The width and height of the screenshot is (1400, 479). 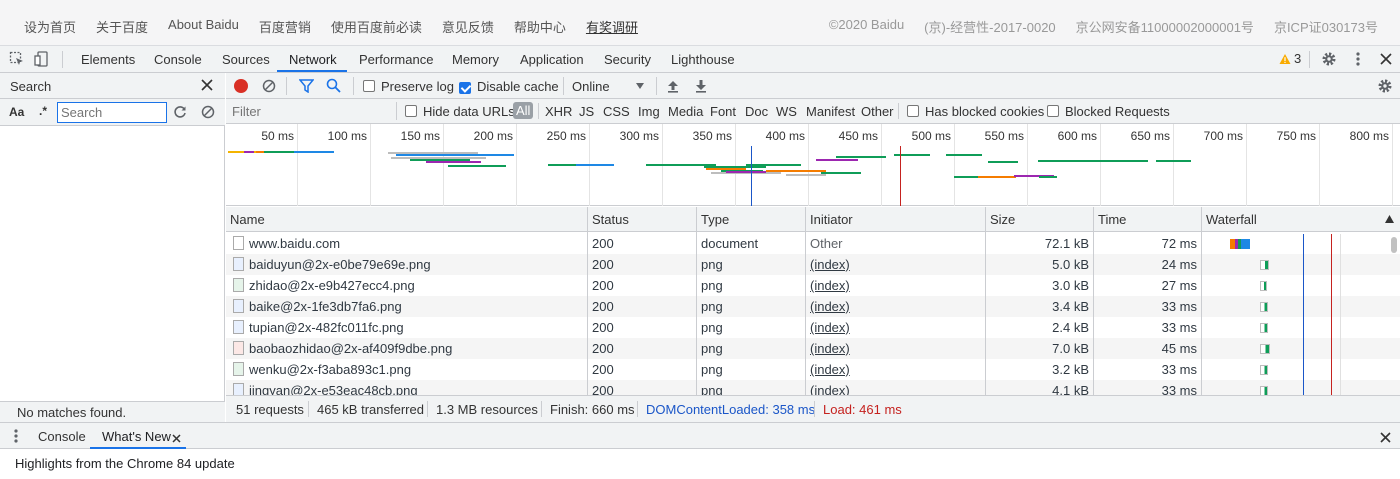 What do you see at coordinates (16, 437) in the screenshot?
I see `drawer-more-icon` at bounding box center [16, 437].